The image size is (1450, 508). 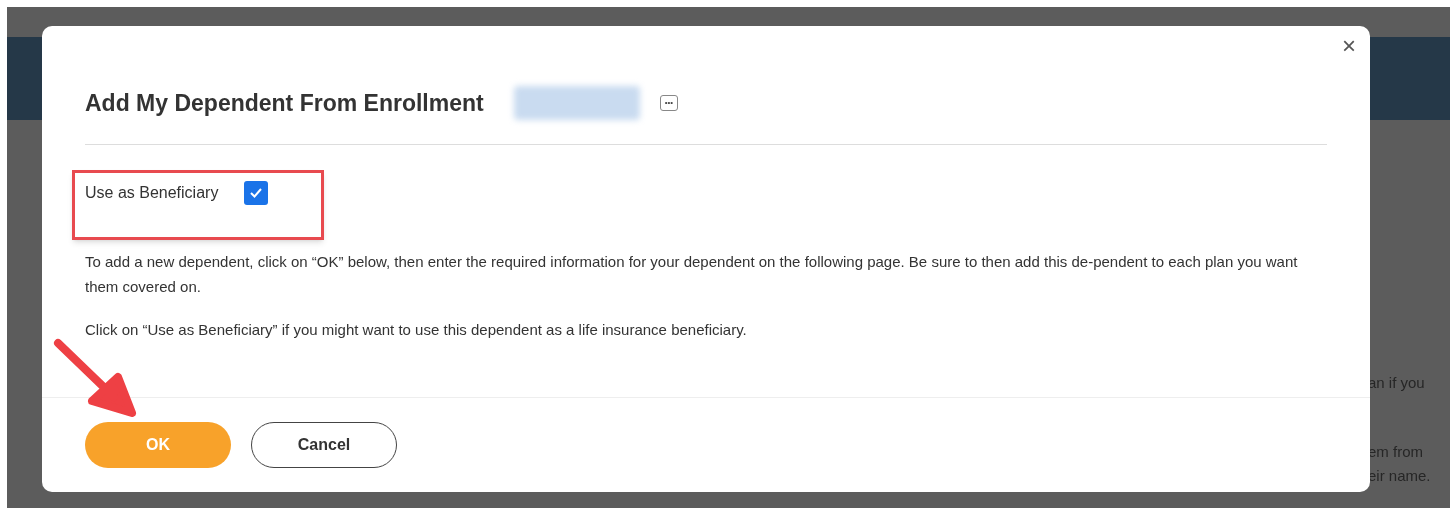 I want to click on cancel-button: Cancel, so click(x=324, y=445).